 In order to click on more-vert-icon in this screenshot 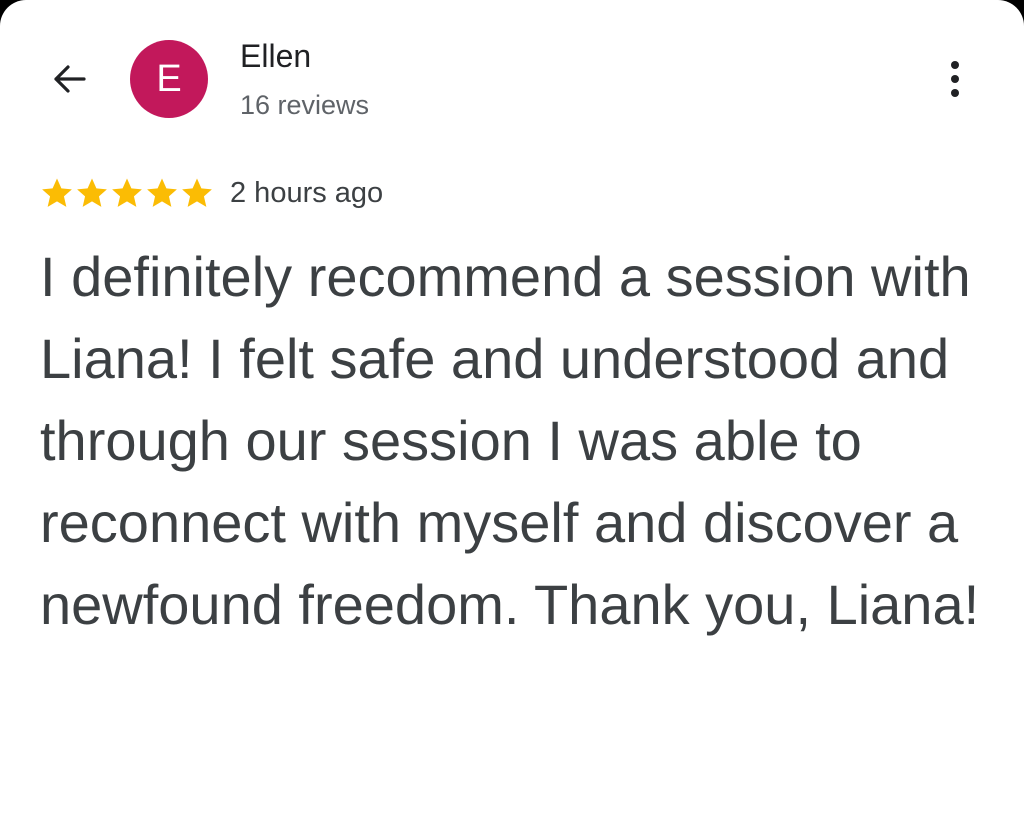, I will do `click(955, 65)`.